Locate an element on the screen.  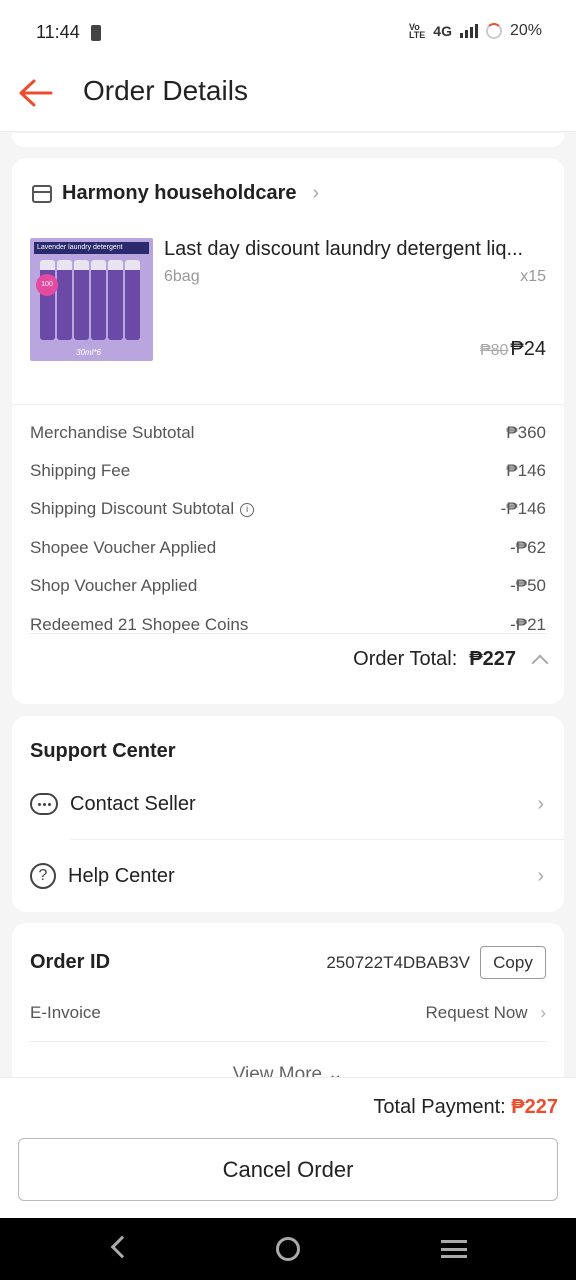
page-title: Order Details is located at coordinates (165, 90).